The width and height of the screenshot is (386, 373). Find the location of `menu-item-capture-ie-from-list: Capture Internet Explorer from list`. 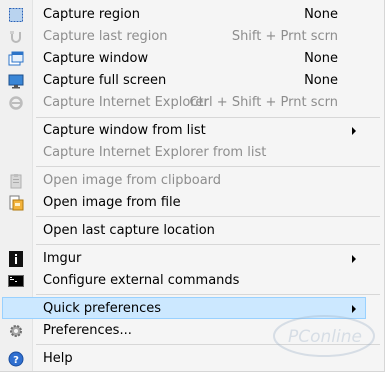

menu-item-capture-ie-from-list: Capture Internet Explorer from list is located at coordinates (192, 153).